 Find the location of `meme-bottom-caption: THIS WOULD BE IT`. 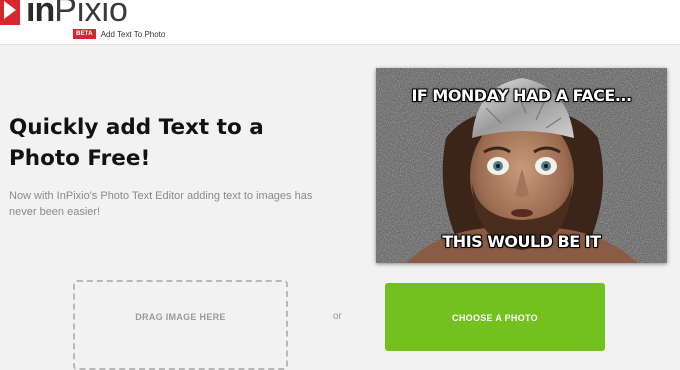

meme-bottom-caption: THIS WOULD BE IT is located at coordinates (521, 241).